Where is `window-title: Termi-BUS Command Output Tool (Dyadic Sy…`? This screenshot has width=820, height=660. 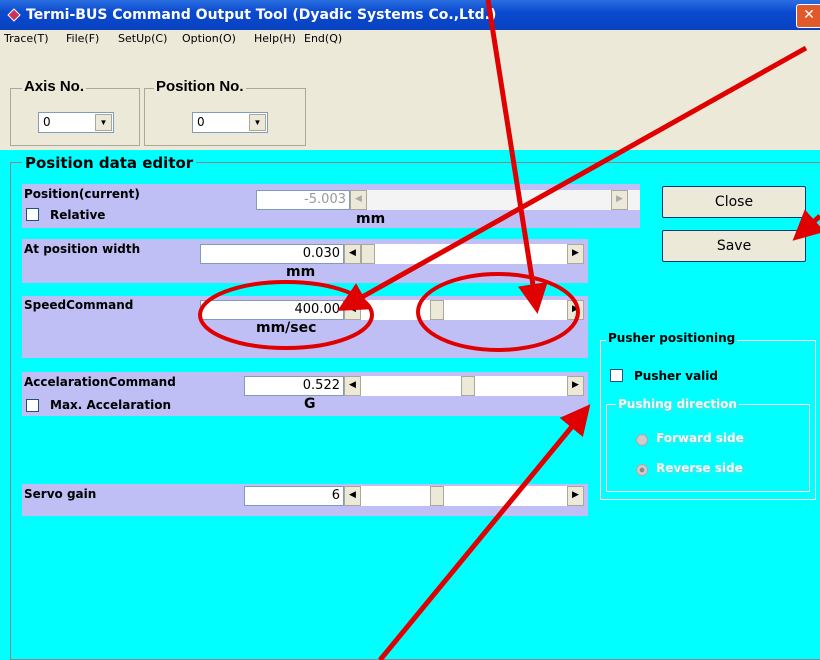
window-title: Termi-BUS Command Output Tool (Dyadic Sy… is located at coordinates (261, 15).